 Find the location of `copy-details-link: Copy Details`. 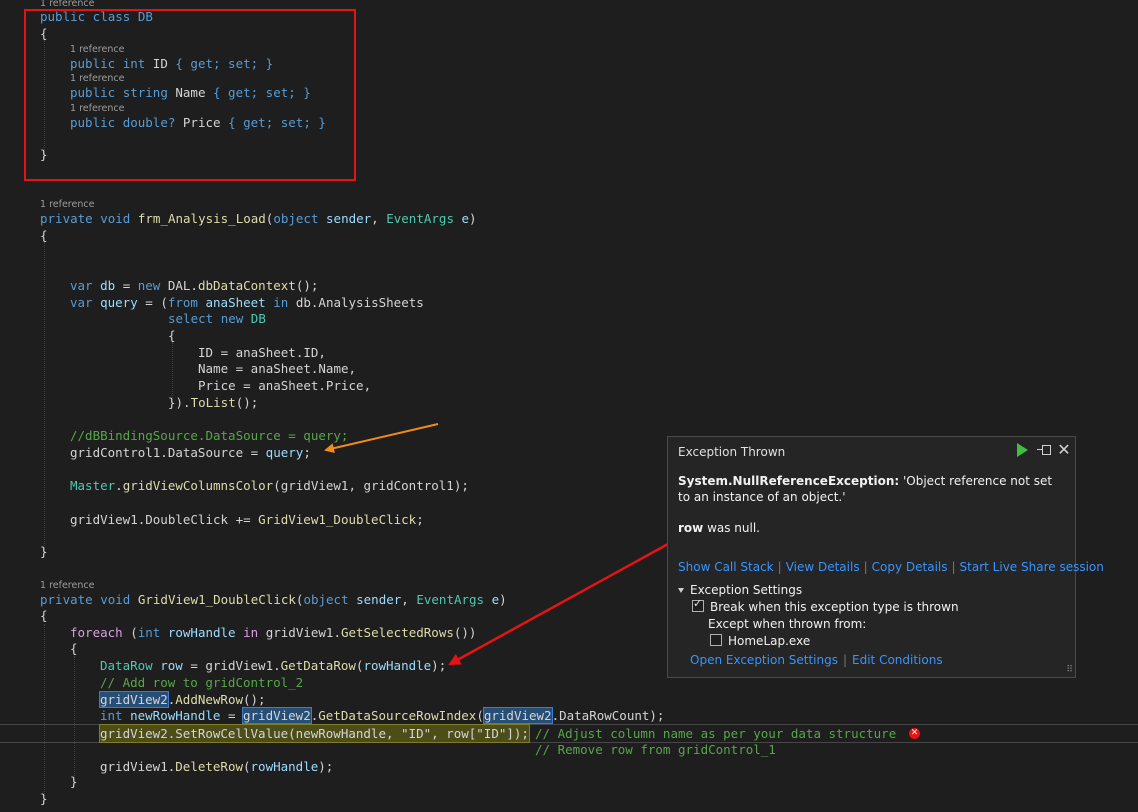

copy-details-link: Copy Details is located at coordinates (910, 567).